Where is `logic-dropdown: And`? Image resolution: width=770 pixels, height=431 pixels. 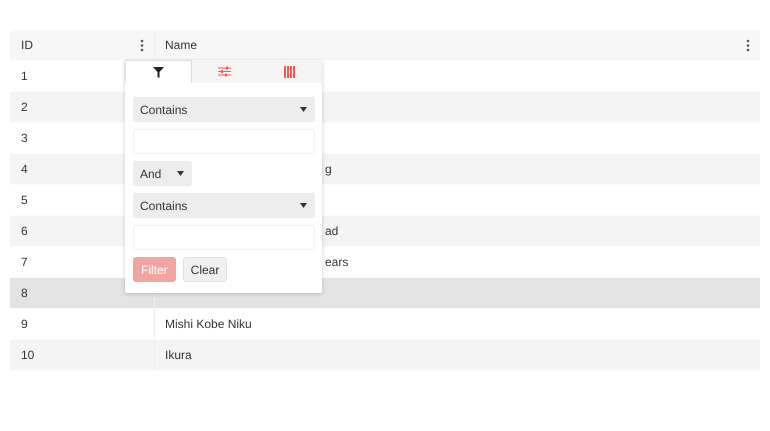 logic-dropdown: And is located at coordinates (162, 173).